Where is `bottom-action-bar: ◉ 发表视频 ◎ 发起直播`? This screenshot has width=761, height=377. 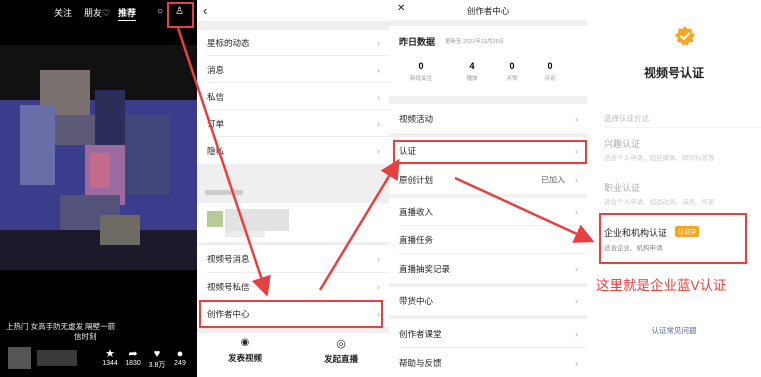
bottom-action-bar: ◉ 发表视频 ◎ 发起直播 is located at coordinates (293, 355).